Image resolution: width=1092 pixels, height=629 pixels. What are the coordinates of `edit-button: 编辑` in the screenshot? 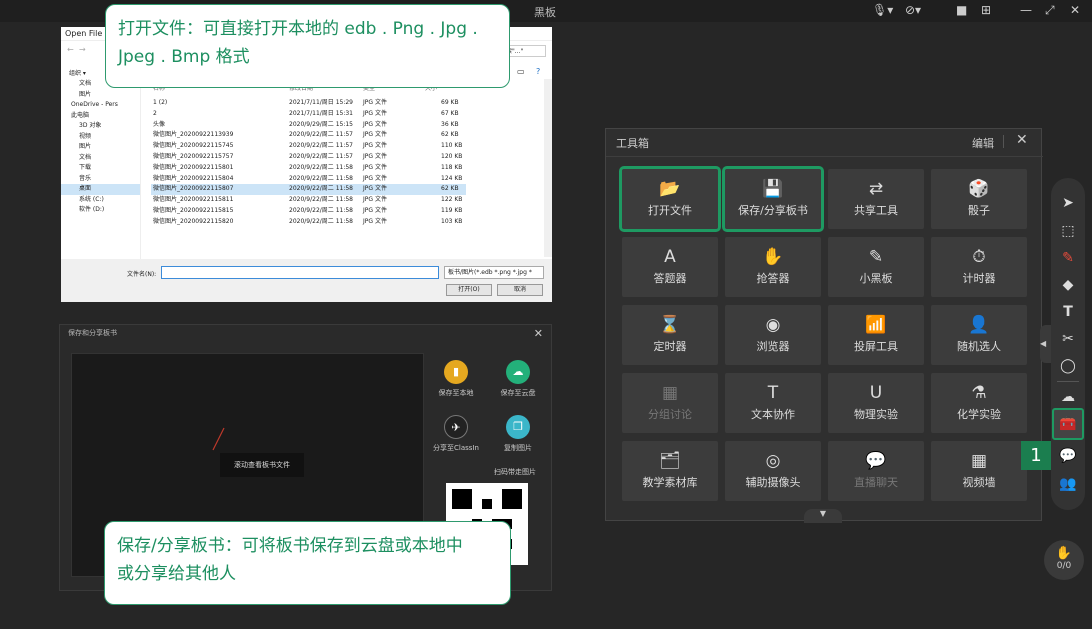 It's located at (983, 143).